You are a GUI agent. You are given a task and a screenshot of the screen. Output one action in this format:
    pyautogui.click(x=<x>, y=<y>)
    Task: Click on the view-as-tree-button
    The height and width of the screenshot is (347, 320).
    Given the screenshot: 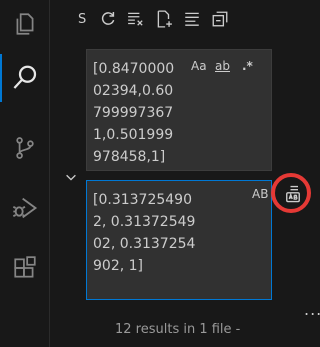 What is the action you would take?
    pyautogui.click(x=192, y=19)
    